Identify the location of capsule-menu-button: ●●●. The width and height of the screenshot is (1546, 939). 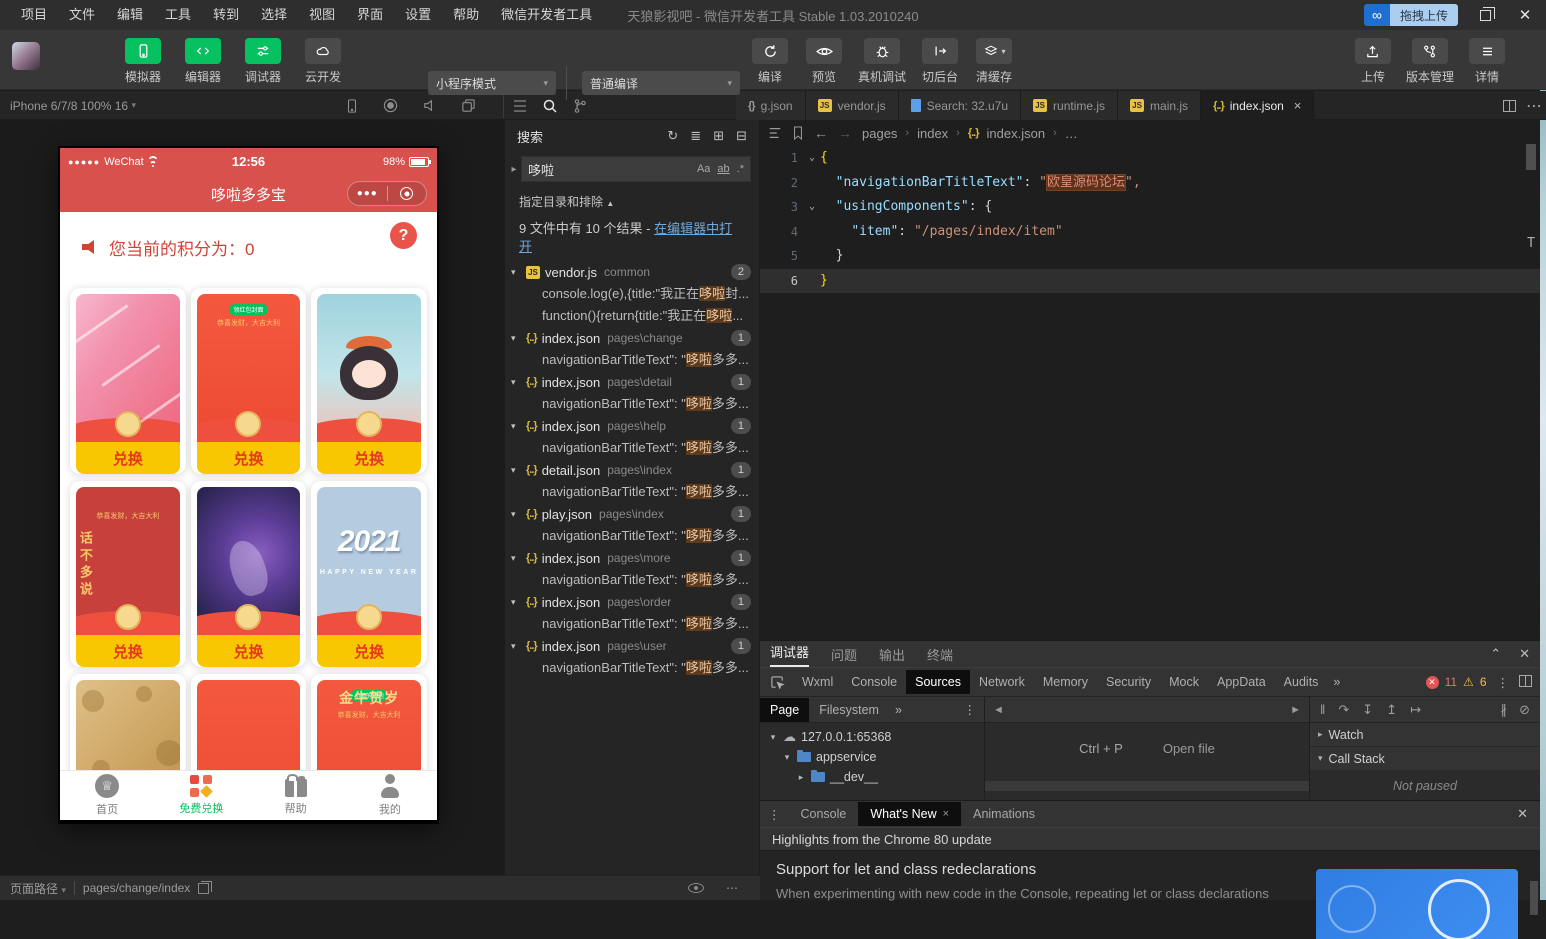
(367, 193).